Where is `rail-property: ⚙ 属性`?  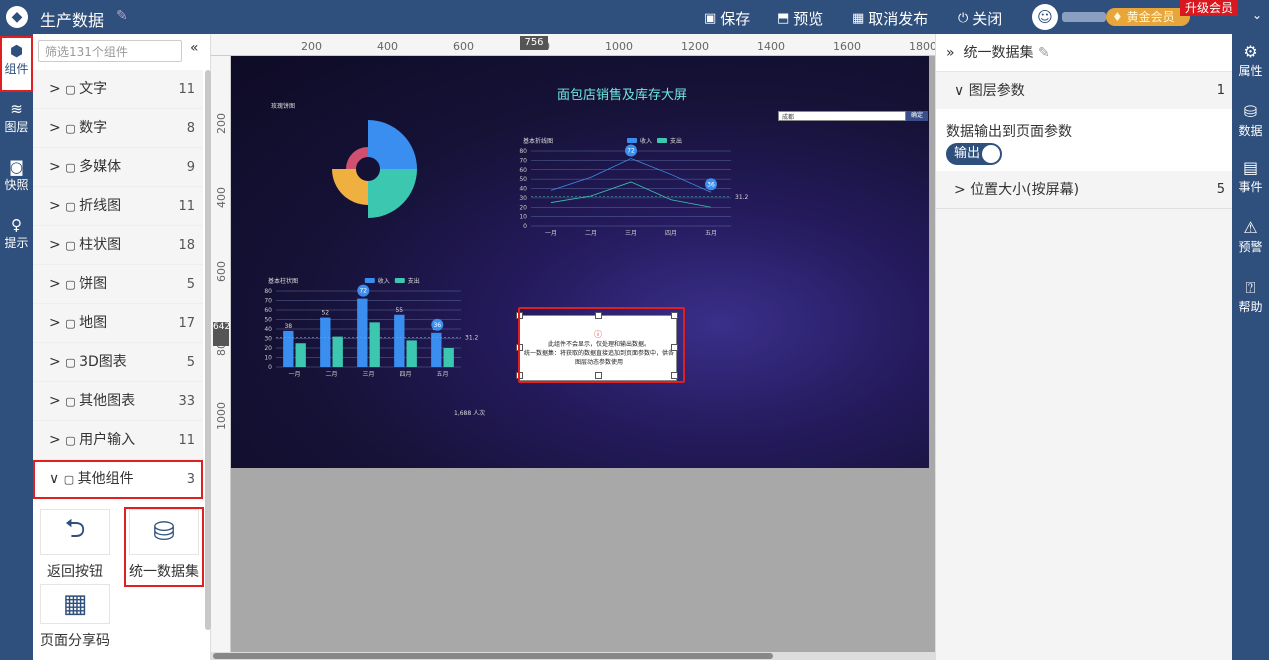 rail-property: ⚙ 属性 is located at coordinates (1250, 60).